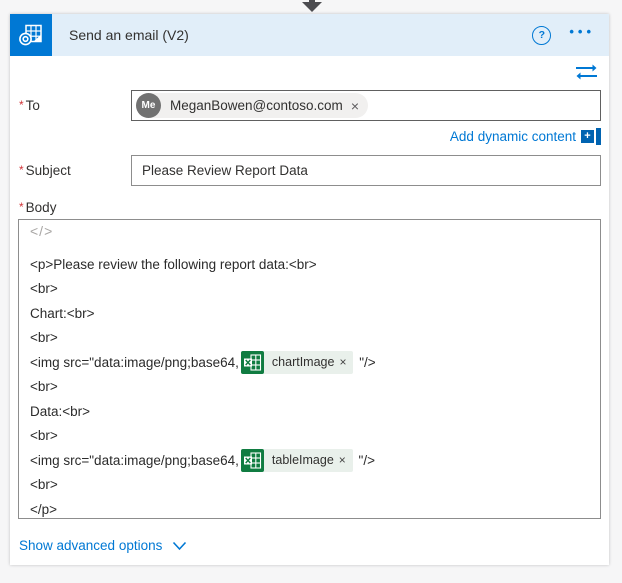 This screenshot has width=622, height=583. I want to click on body-code-line: Chart:<br>, so click(310, 313).